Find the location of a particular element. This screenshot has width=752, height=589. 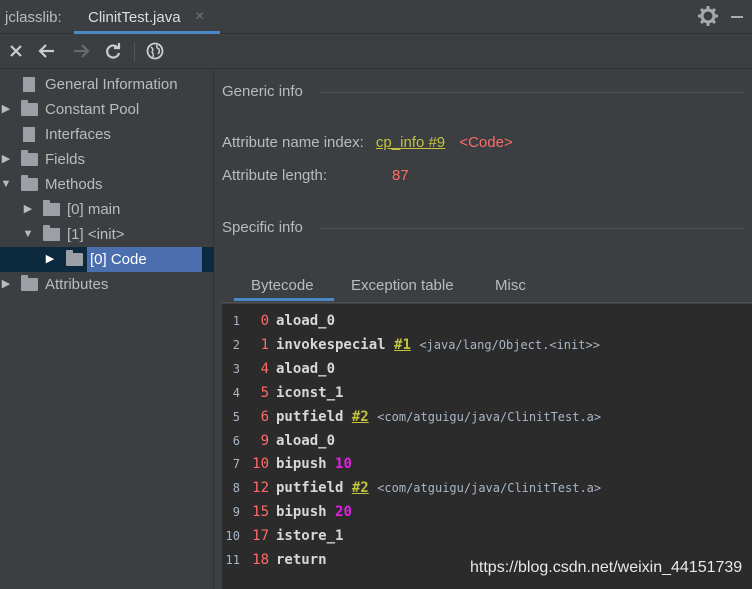

minimize-icon is located at coordinates (737, 17).